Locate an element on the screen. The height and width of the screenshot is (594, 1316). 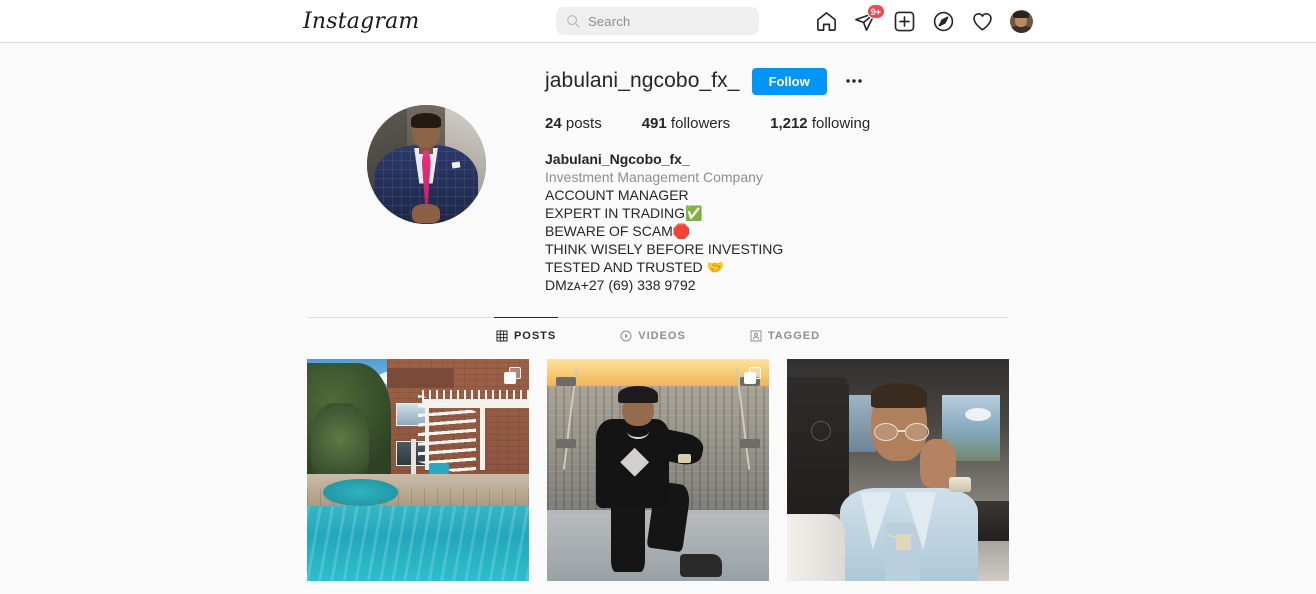
profile-picture is located at coordinates (426, 164).